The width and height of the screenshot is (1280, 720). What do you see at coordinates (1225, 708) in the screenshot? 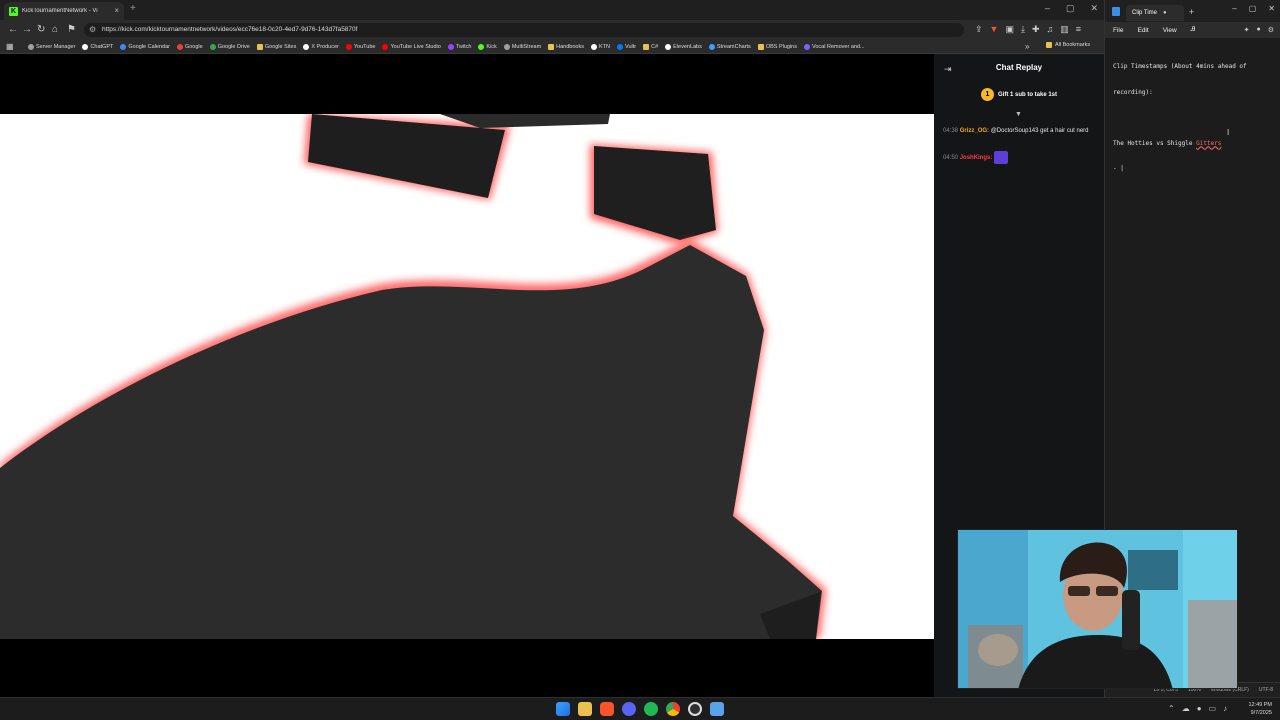
I see `volume-icon: ♪` at bounding box center [1225, 708].